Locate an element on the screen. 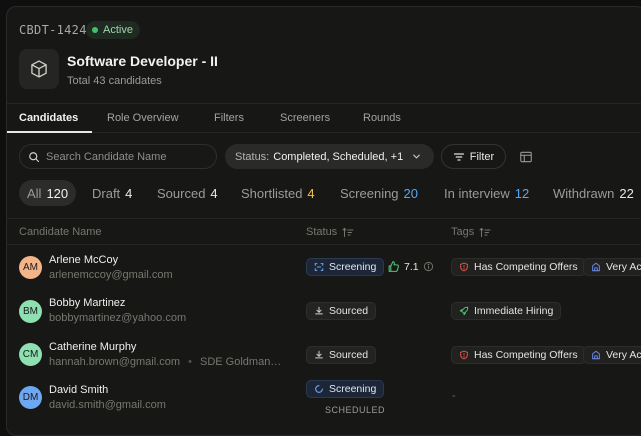  tab-candidates: Candidates is located at coordinates (48, 118).